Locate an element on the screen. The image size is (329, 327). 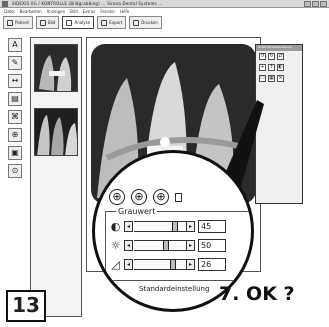
brightness-slider-track is located at coordinates (160, 245).